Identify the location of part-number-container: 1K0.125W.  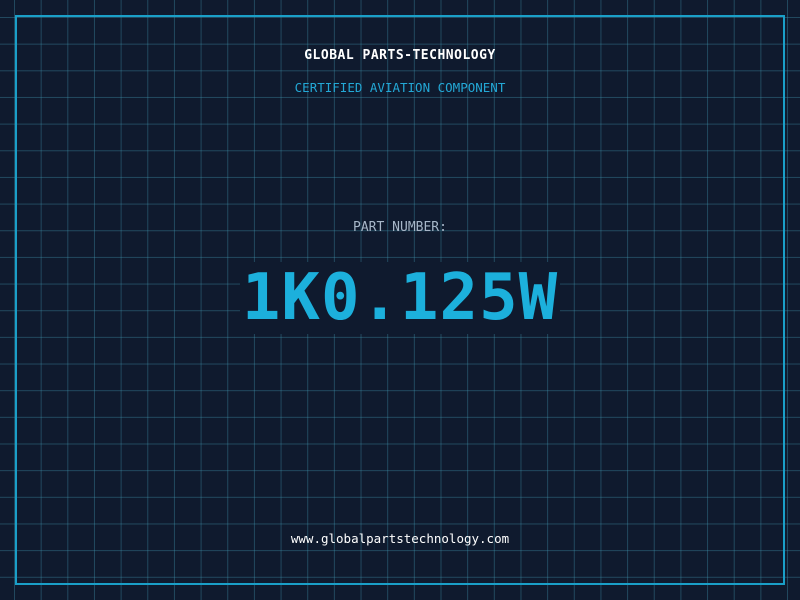
(400, 298).